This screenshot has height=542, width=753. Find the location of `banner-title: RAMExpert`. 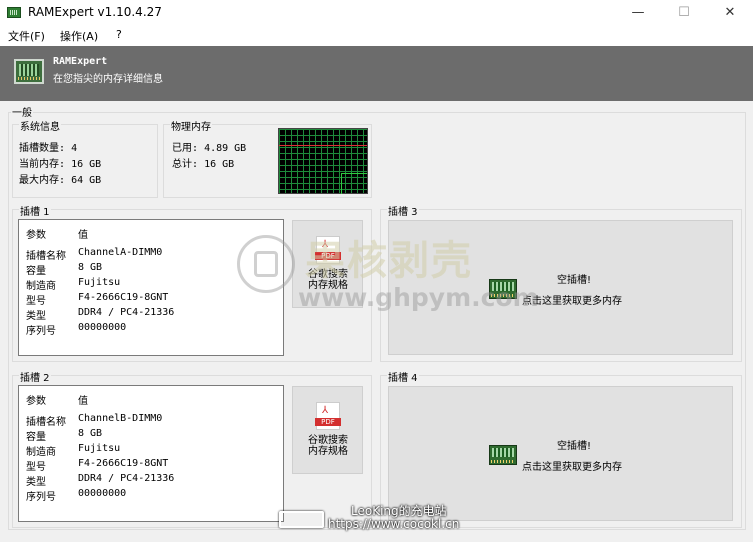

banner-title: RAMExpert is located at coordinates (80, 61).